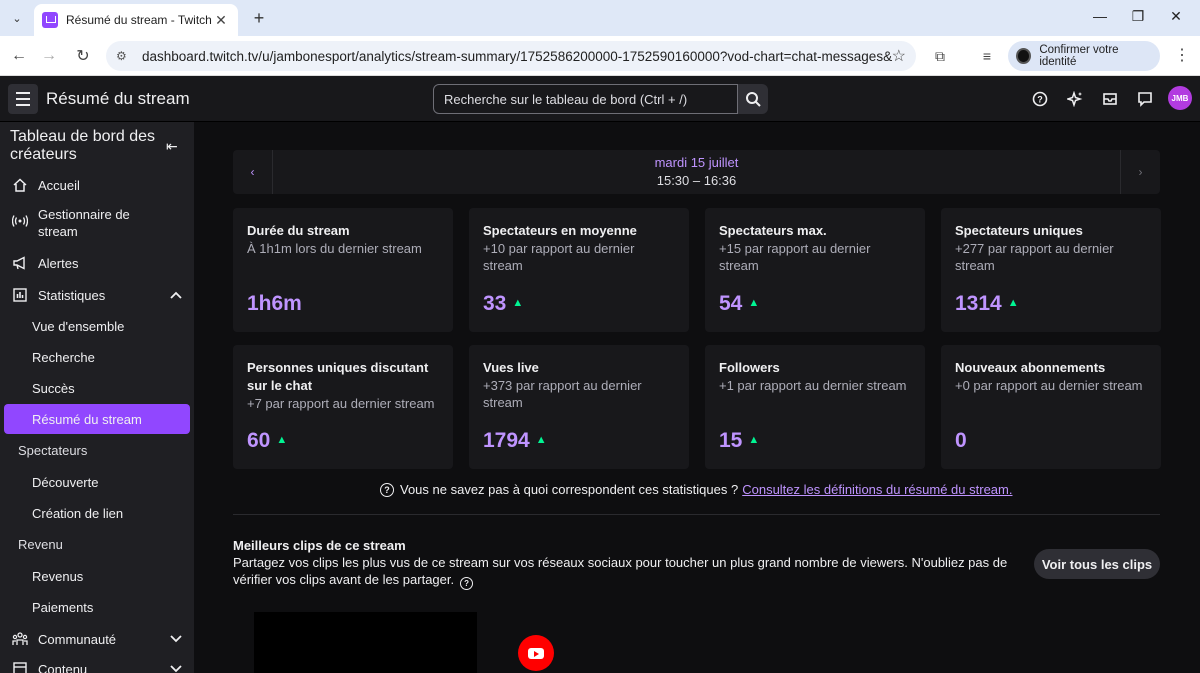 The width and height of the screenshot is (1200, 673). Describe the element at coordinates (40, 544) in the screenshot. I see `sidebar-section-revenu: Revenu` at that location.